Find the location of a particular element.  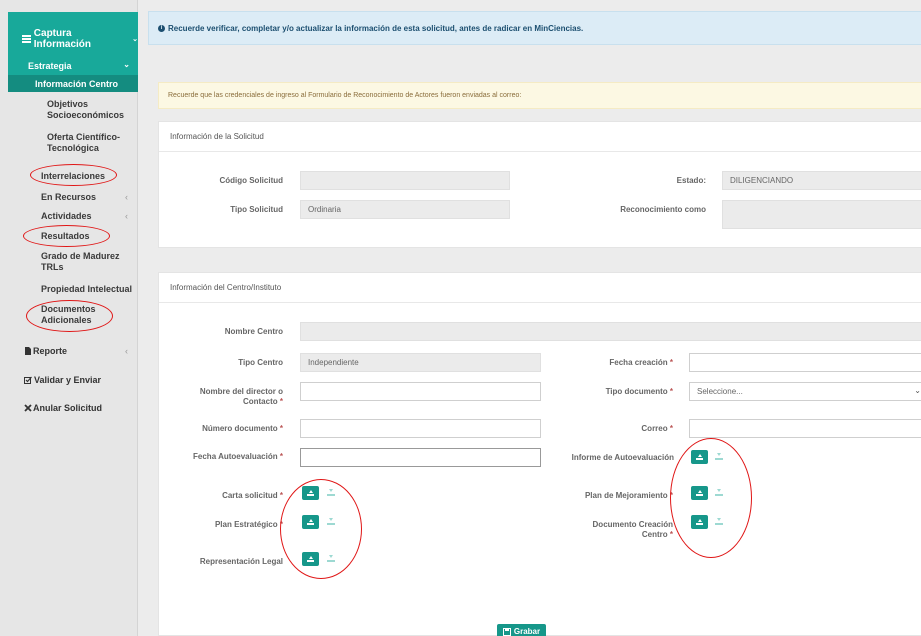

sidebar-item-actividades: Actividades ‹ is located at coordinates (73, 216).